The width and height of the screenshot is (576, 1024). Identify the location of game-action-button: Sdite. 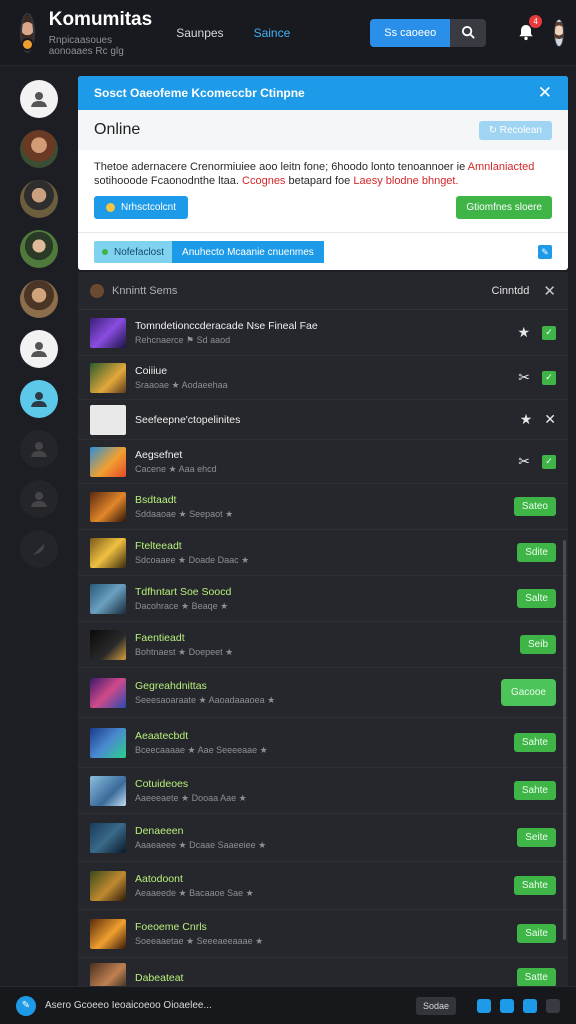
(536, 552).